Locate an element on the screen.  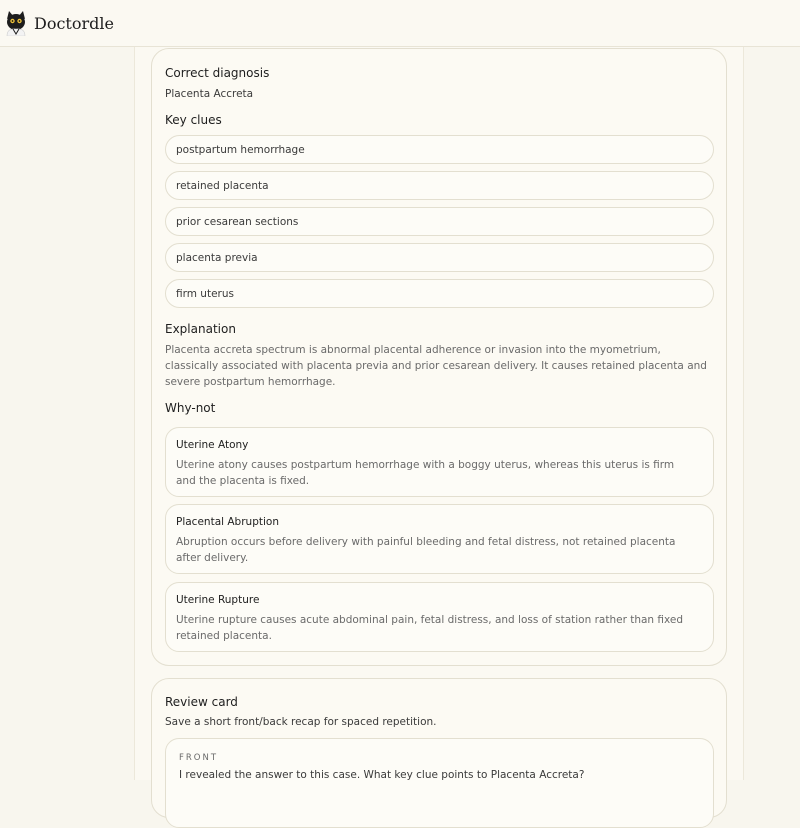
diagnosis-value: Placenta Accreta is located at coordinates (209, 94).